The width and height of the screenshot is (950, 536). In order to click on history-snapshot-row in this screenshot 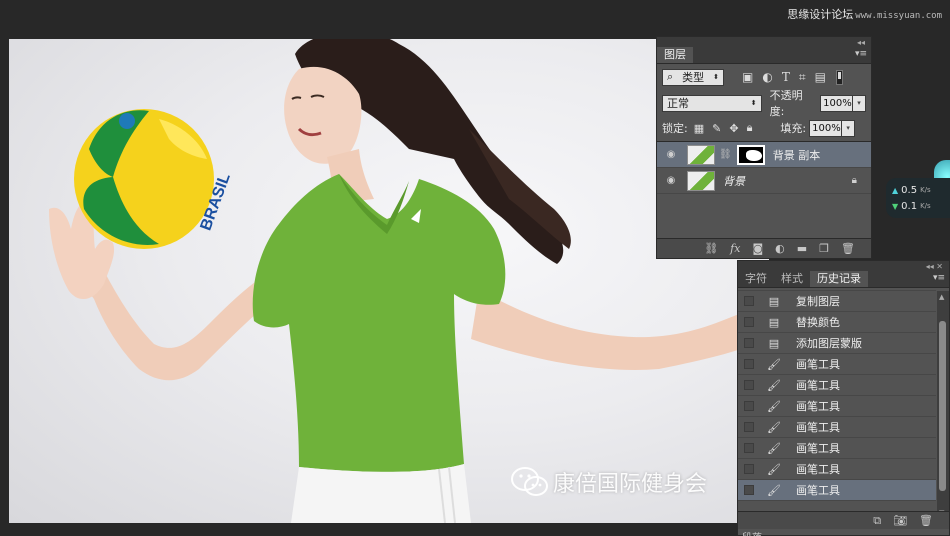, I will do `click(837, 286)`.